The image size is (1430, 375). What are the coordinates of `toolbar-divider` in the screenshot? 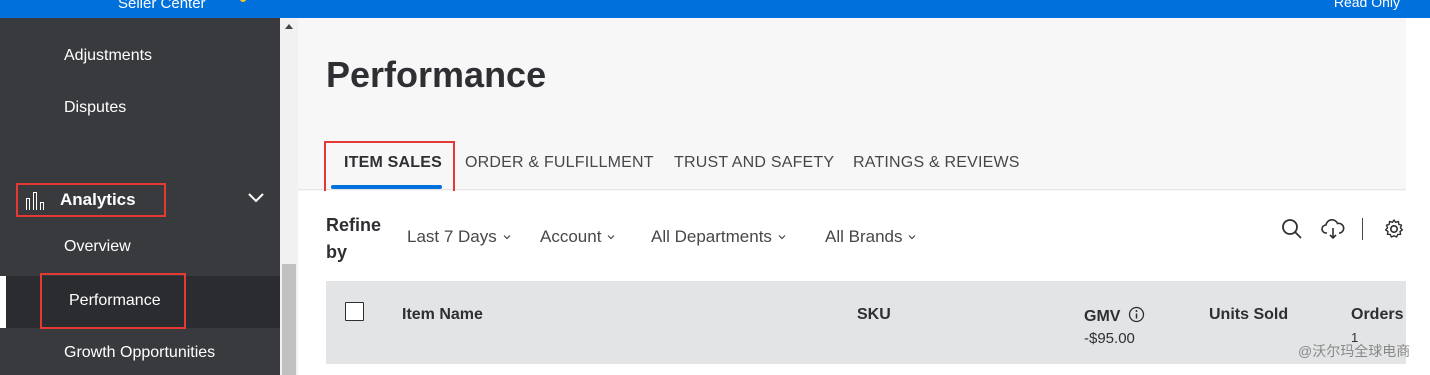 It's located at (1362, 229).